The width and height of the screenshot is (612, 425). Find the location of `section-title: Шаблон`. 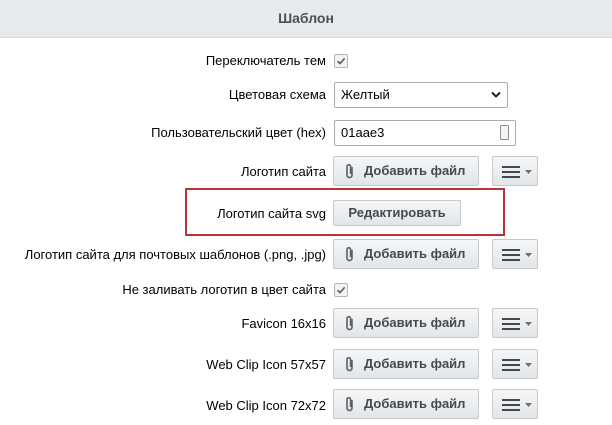

section-title: Шаблон is located at coordinates (306, 18).